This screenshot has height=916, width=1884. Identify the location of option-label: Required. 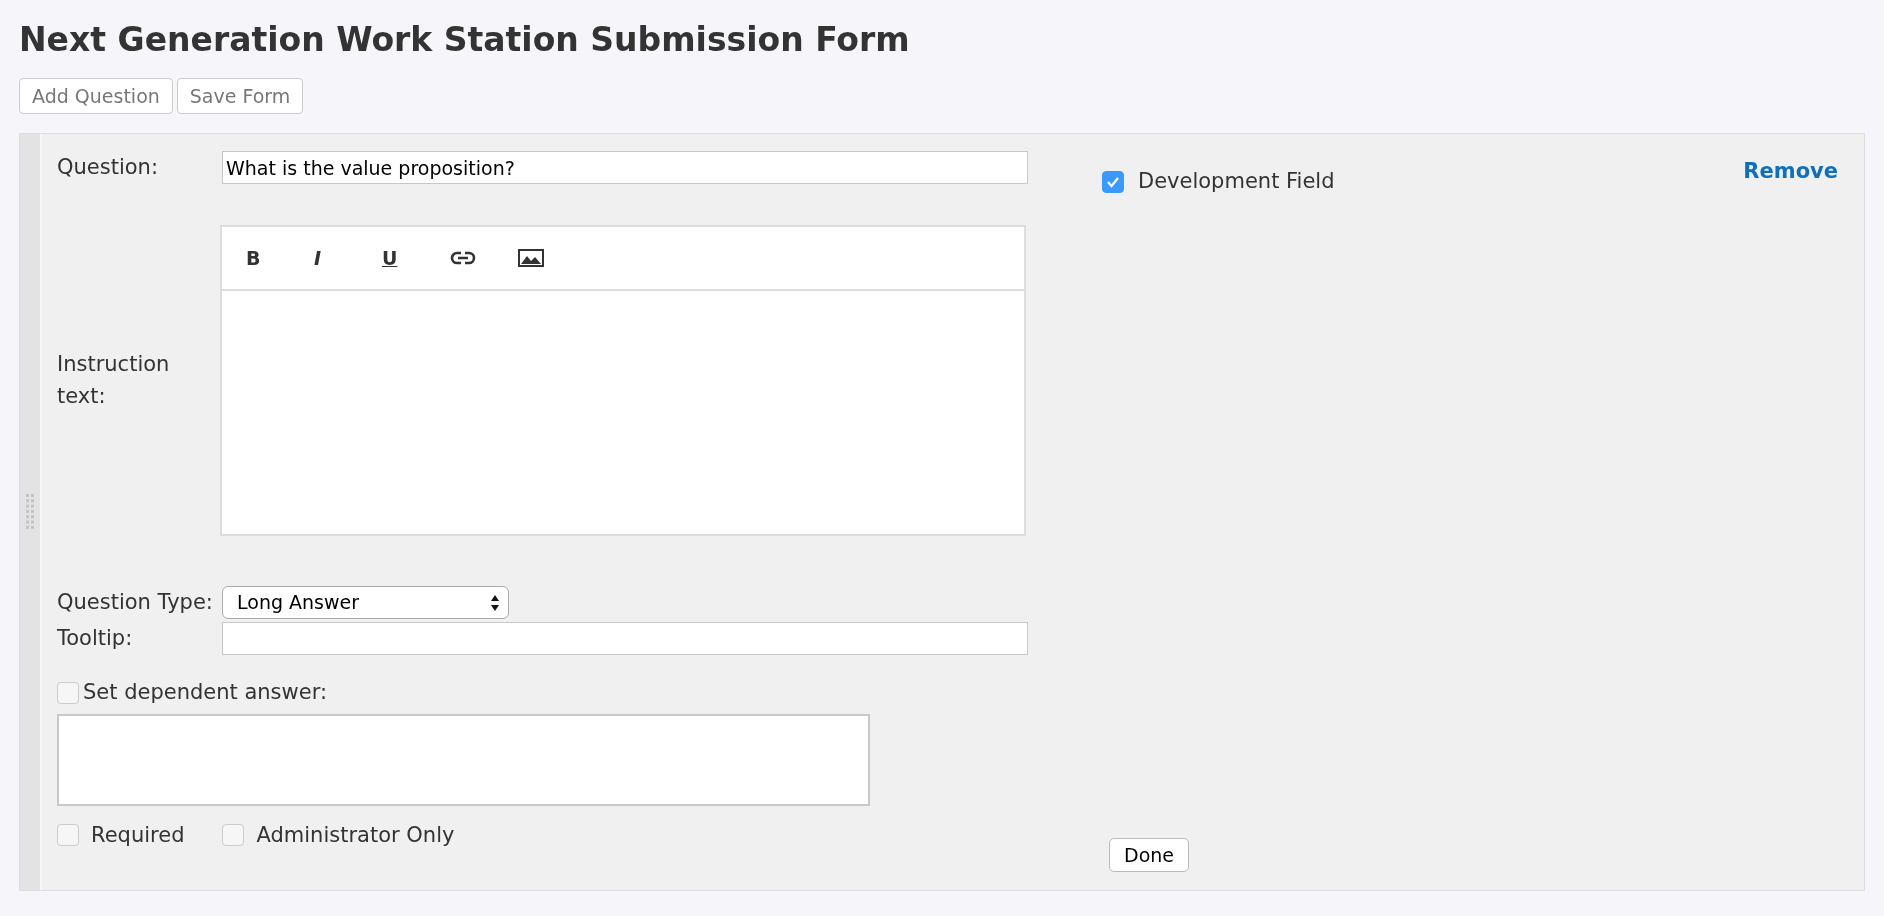
(138, 835).